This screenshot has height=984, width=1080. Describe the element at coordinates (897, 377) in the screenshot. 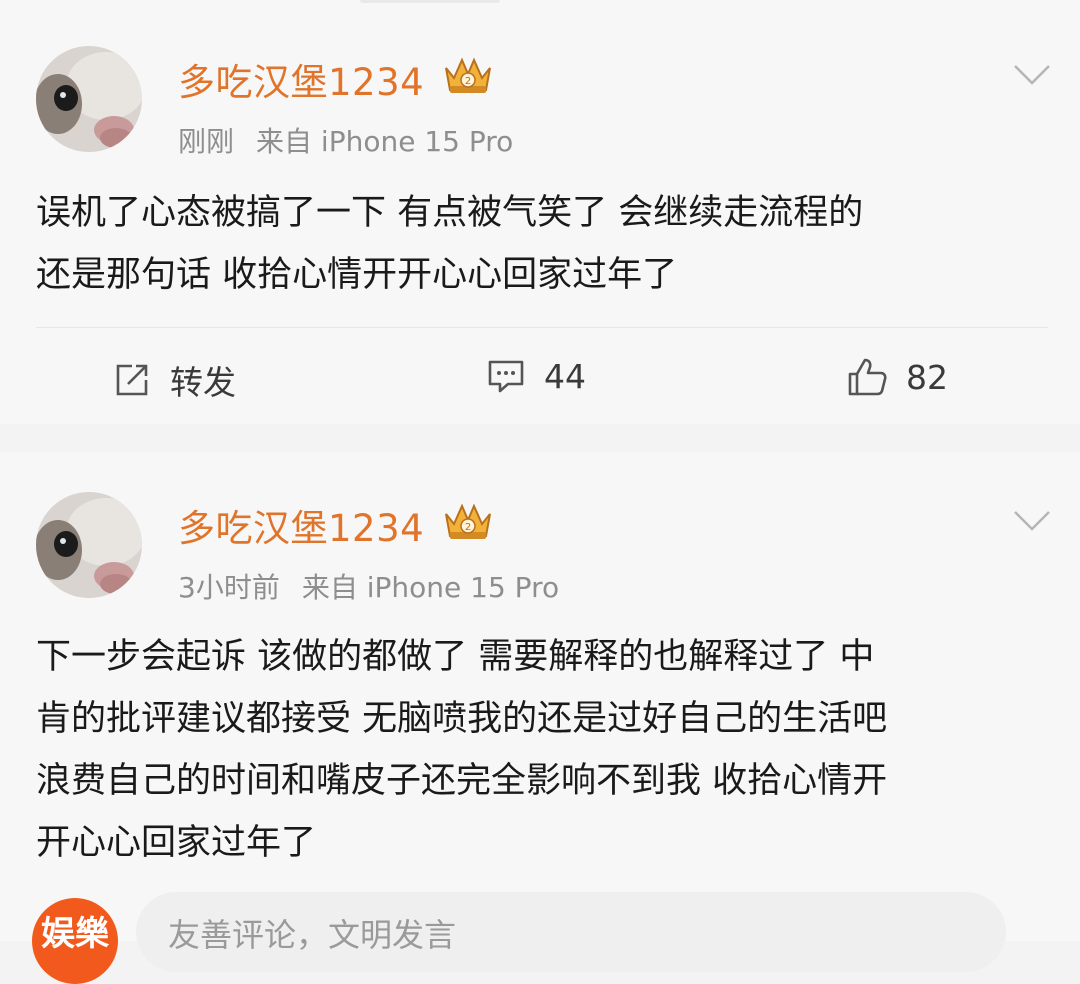

I see `like-button: 82` at that location.